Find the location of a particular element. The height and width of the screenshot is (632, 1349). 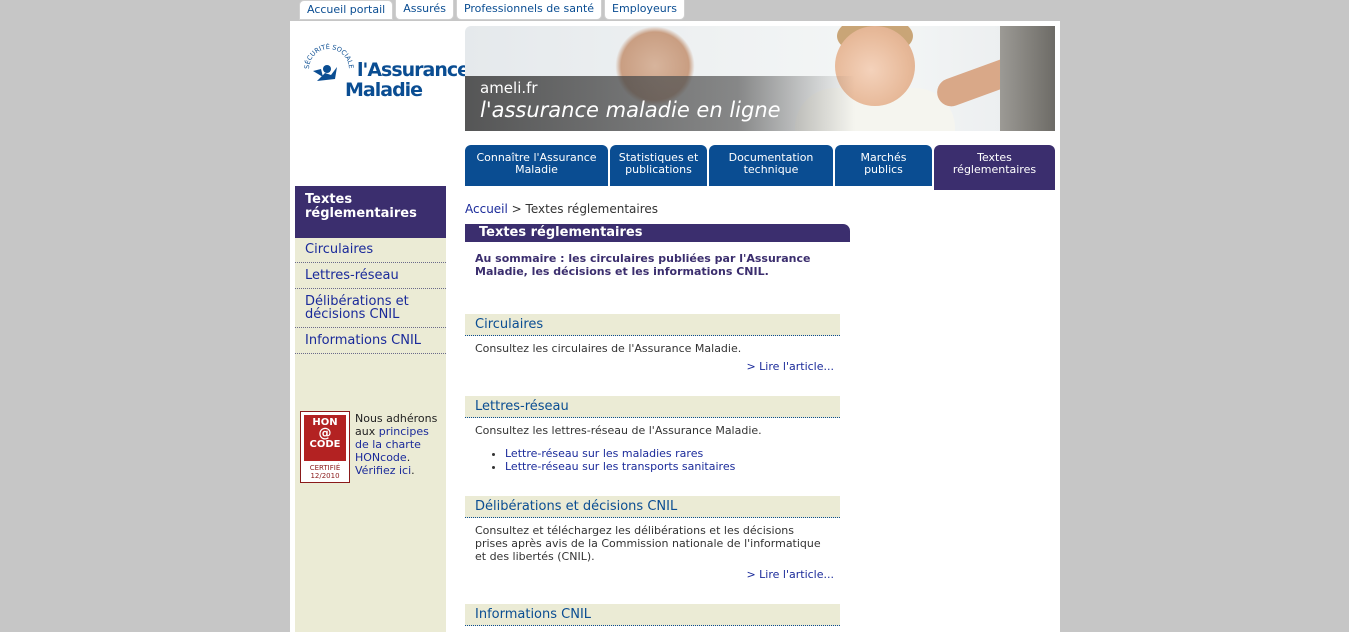

honcode-logo-icon: HON @ CODE is located at coordinates (325, 438).